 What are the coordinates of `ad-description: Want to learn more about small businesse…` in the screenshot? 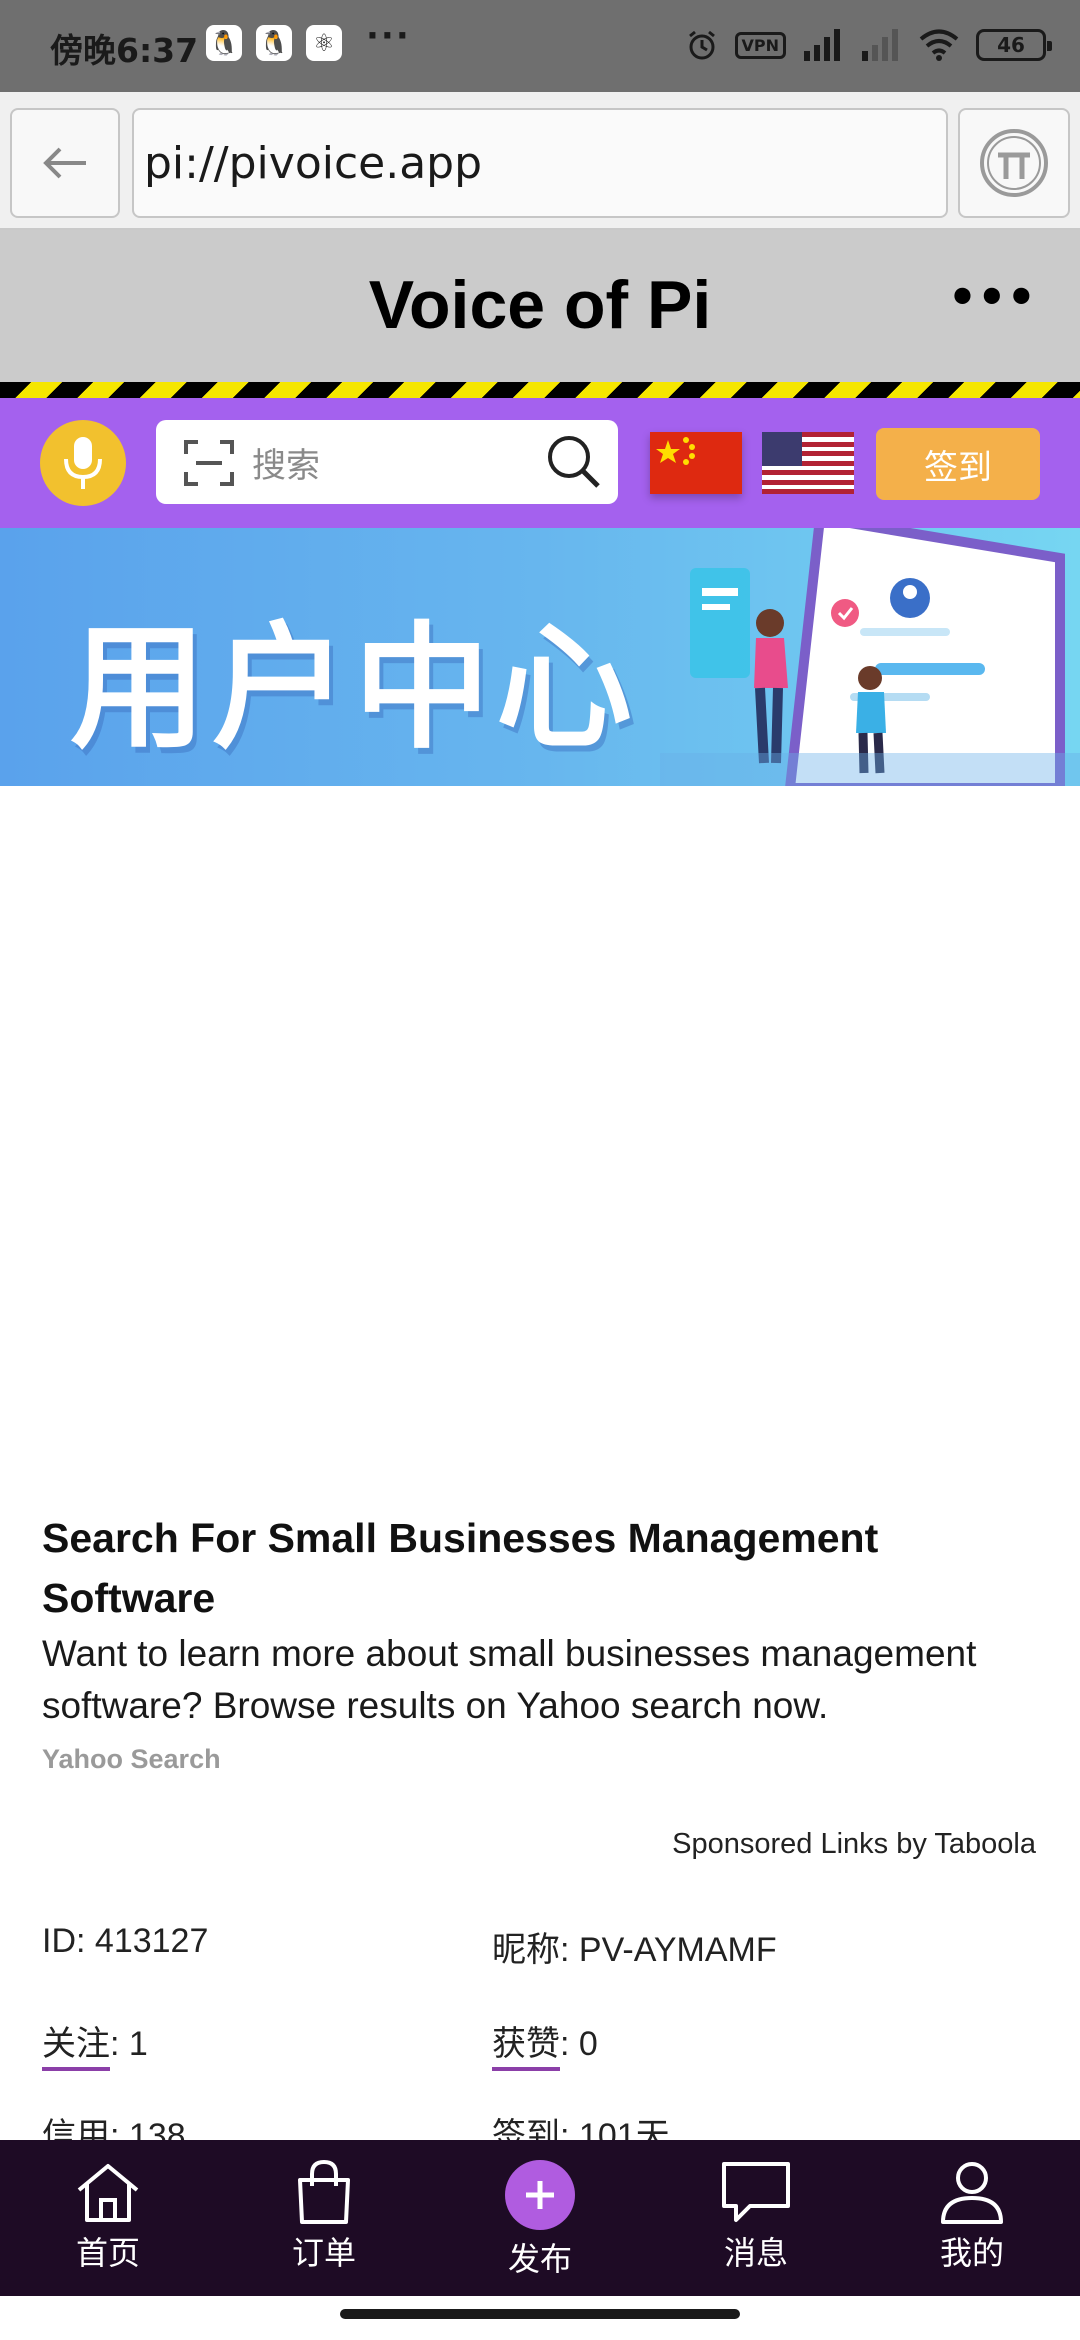 It's located at (547, 1680).